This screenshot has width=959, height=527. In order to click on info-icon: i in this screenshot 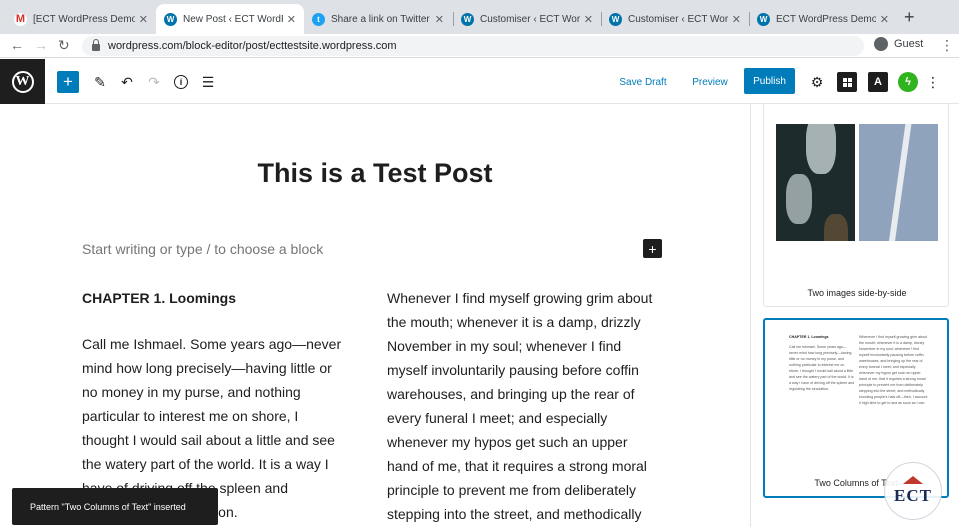, I will do `click(181, 82)`.